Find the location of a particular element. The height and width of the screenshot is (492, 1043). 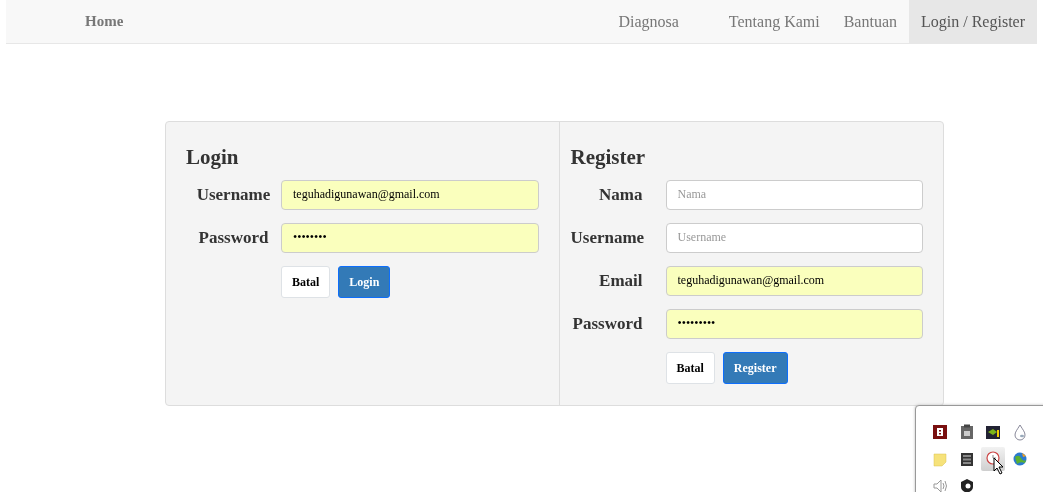

field-label: Email is located at coordinates (620, 280).